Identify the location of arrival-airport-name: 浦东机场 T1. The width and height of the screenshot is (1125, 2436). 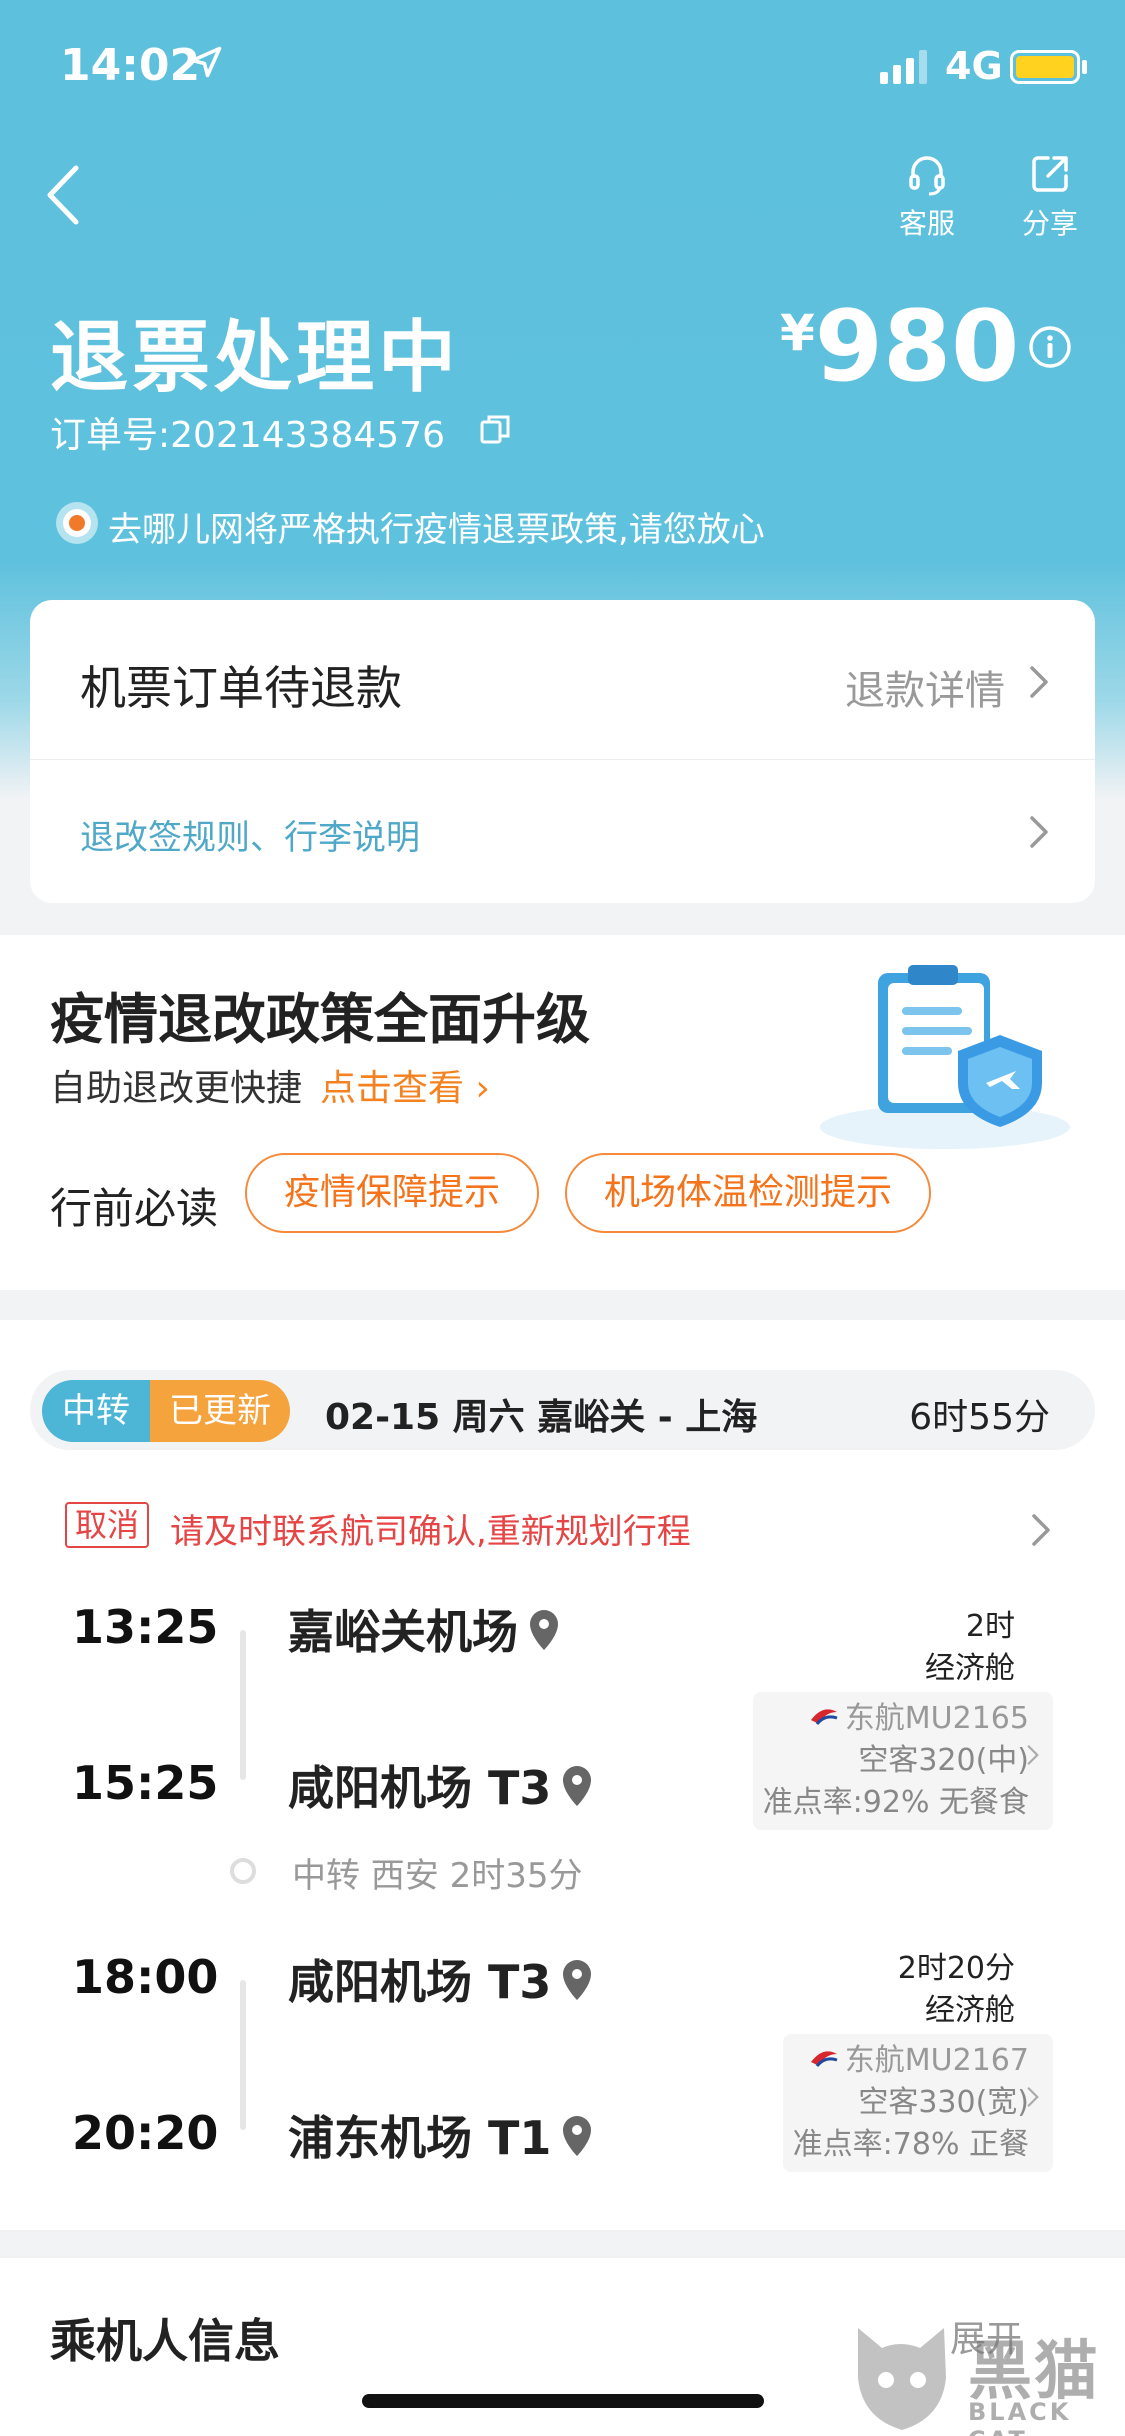
(420, 2138).